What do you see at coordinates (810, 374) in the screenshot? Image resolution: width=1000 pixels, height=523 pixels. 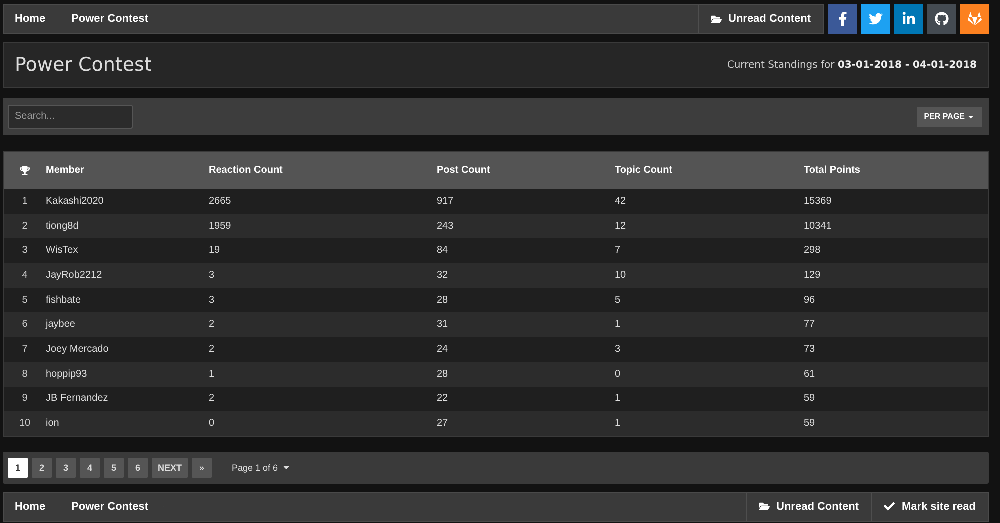 I see `table-cell: 61` at bounding box center [810, 374].